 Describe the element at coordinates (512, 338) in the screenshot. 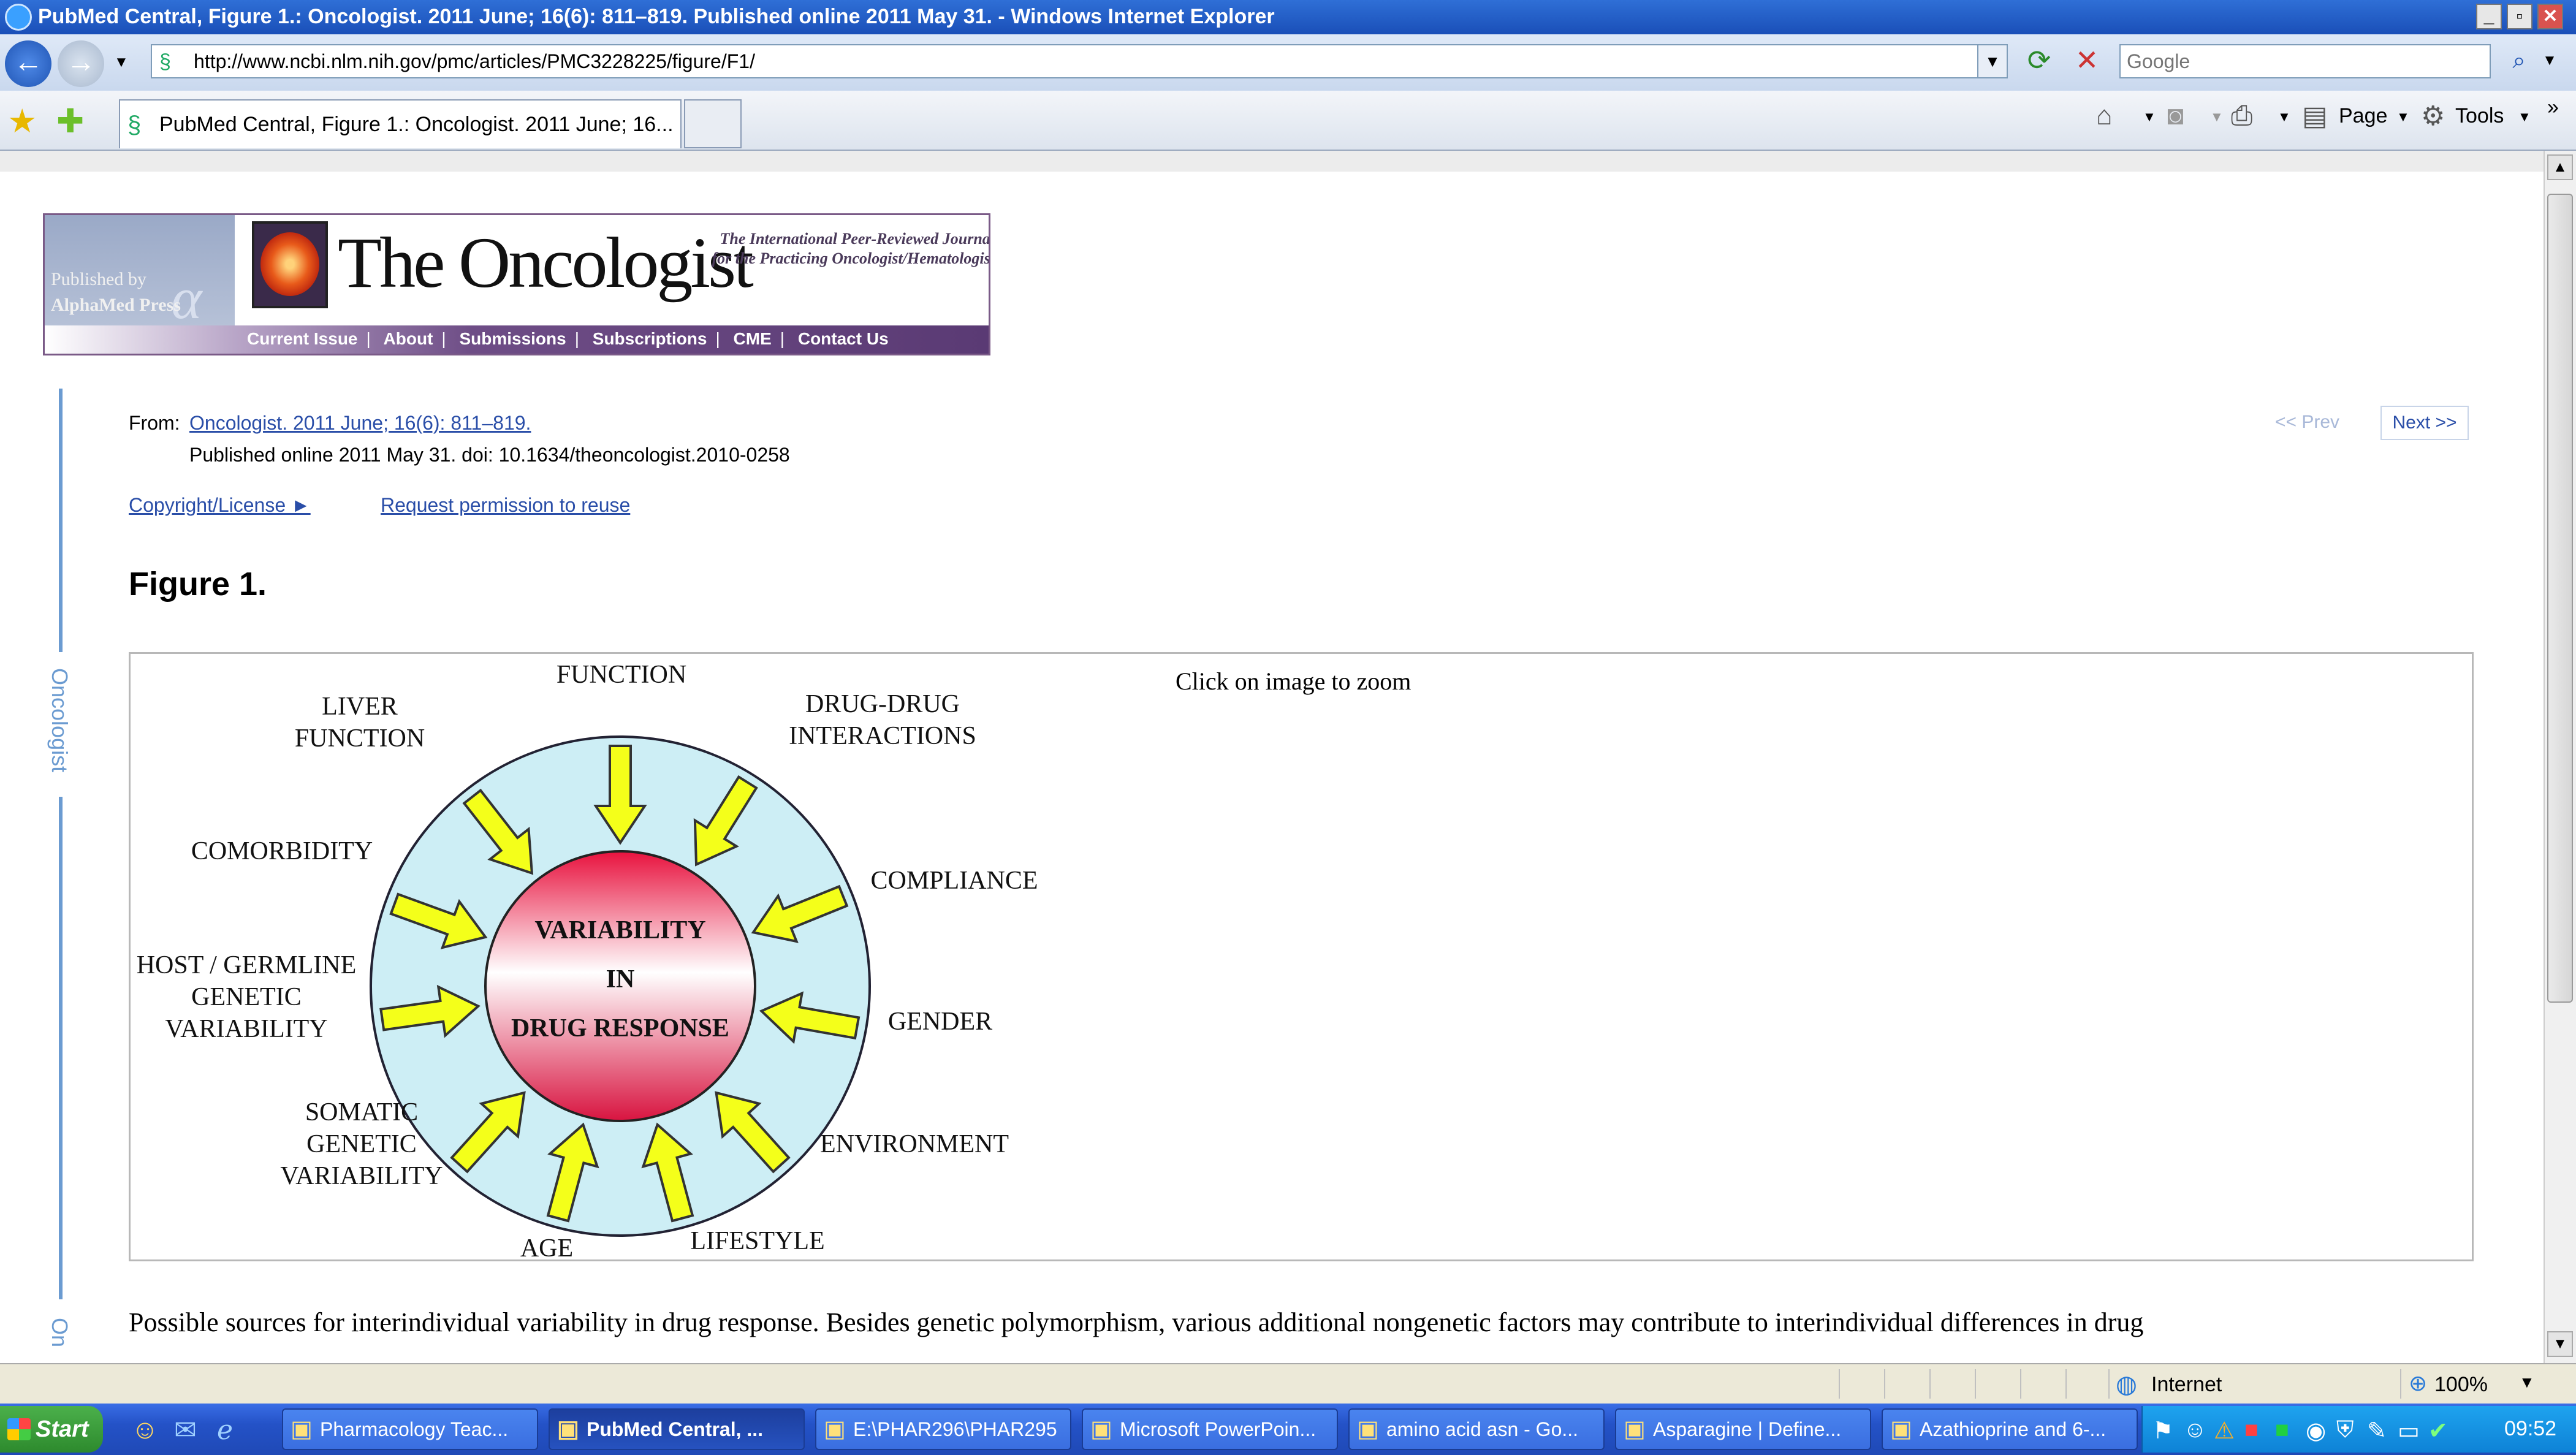

I see `nav-submissions: Submissions` at that location.